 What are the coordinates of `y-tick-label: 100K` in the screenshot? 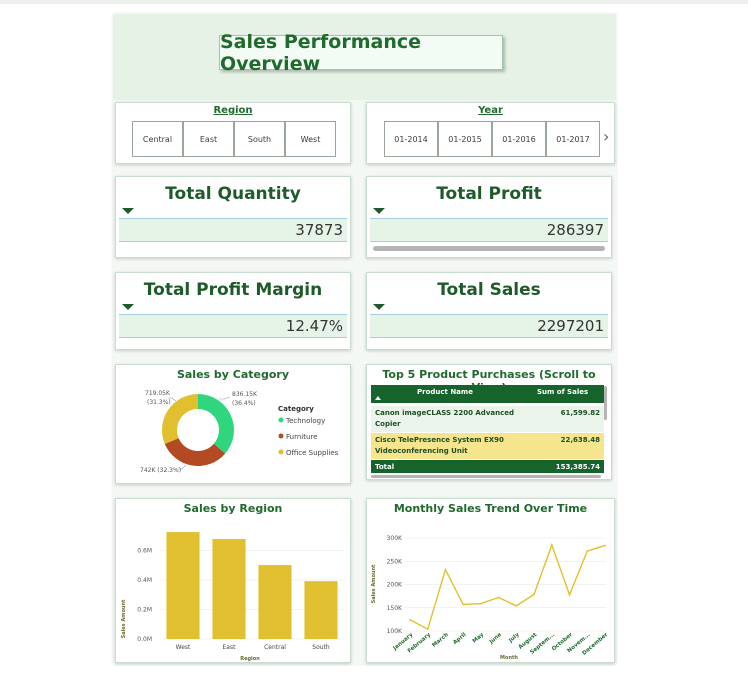 It's located at (395, 631).